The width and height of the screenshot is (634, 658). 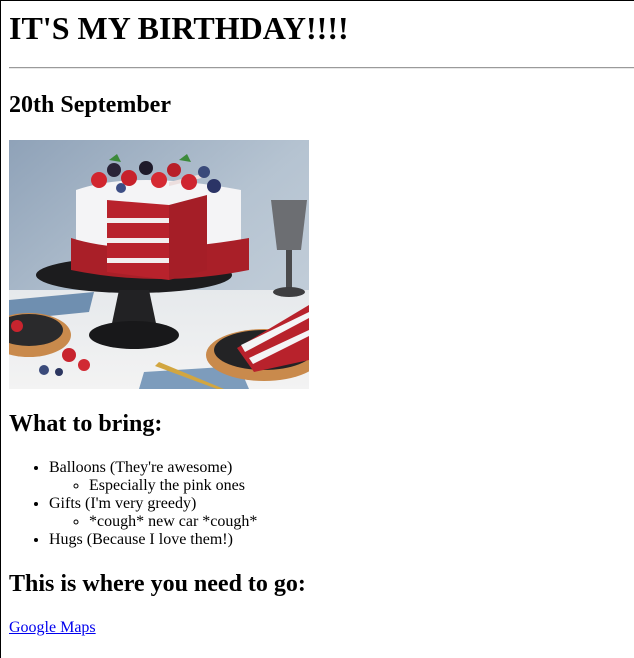 What do you see at coordinates (90, 105) in the screenshot?
I see `party-date: 20th September` at bounding box center [90, 105].